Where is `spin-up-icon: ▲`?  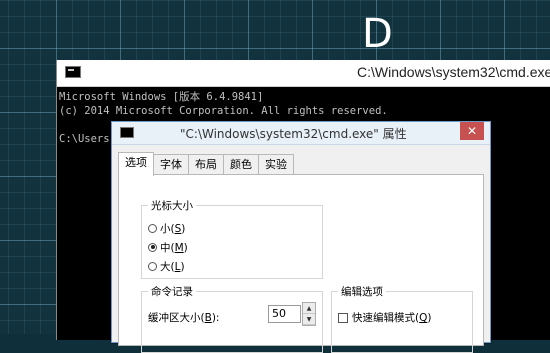 spin-up-icon: ▲ is located at coordinates (309, 308).